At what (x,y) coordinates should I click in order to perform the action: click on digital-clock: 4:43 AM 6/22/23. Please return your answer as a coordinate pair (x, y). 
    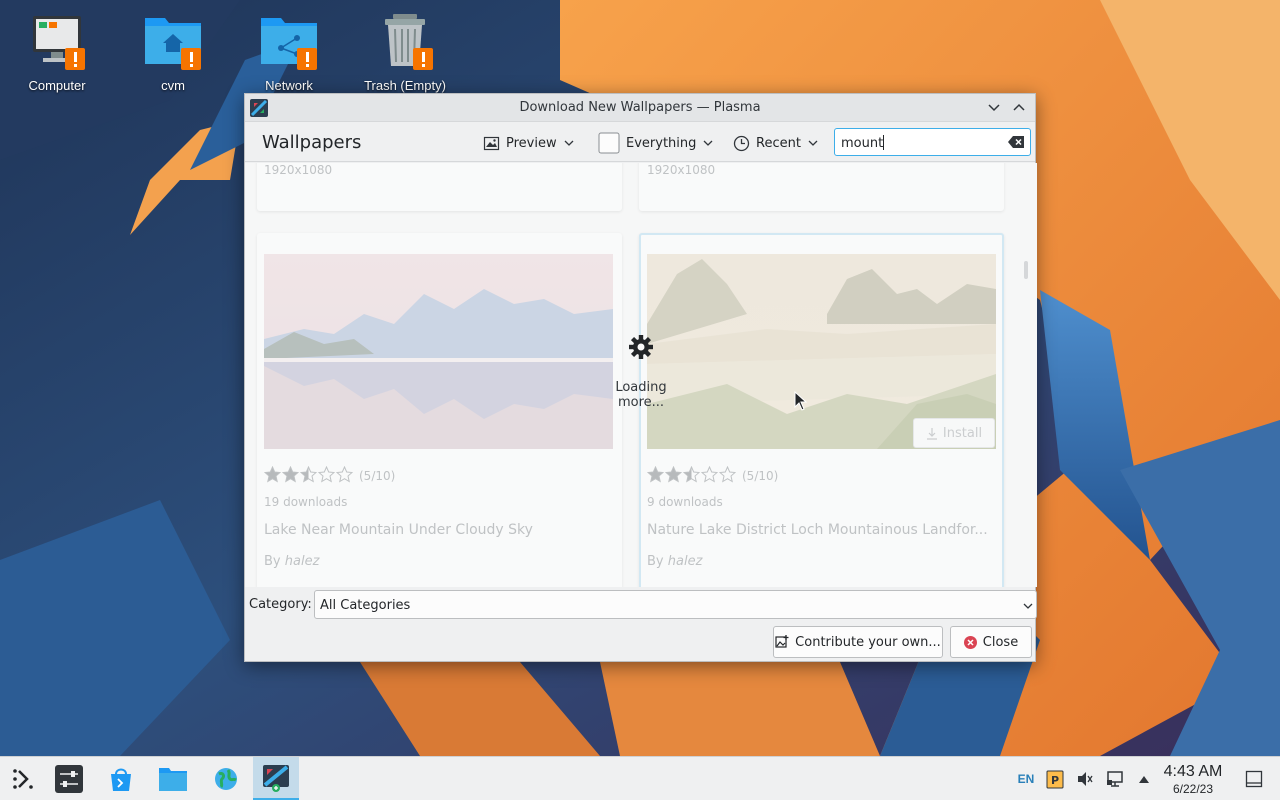
    Looking at the image, I should click on (1193, 779).